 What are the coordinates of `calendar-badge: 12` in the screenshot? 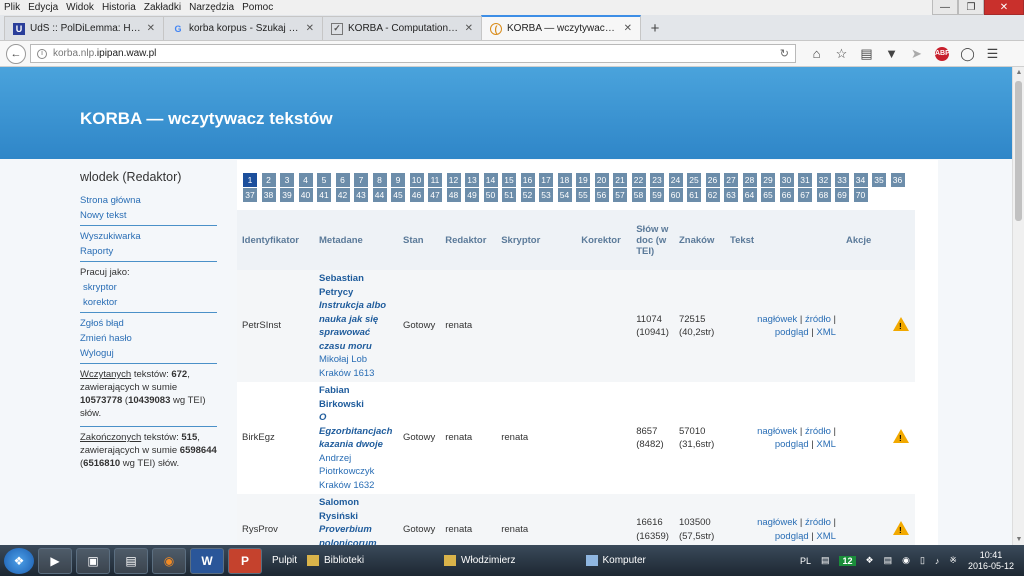 It's located at (847, 560).